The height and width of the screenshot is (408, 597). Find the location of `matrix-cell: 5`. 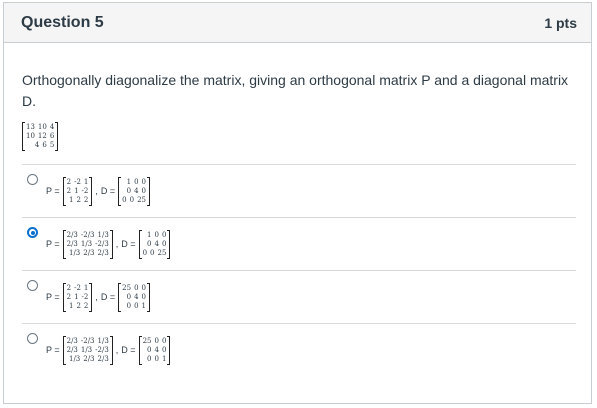

matrix-cell: 5 is located at coordinates (52, 145).